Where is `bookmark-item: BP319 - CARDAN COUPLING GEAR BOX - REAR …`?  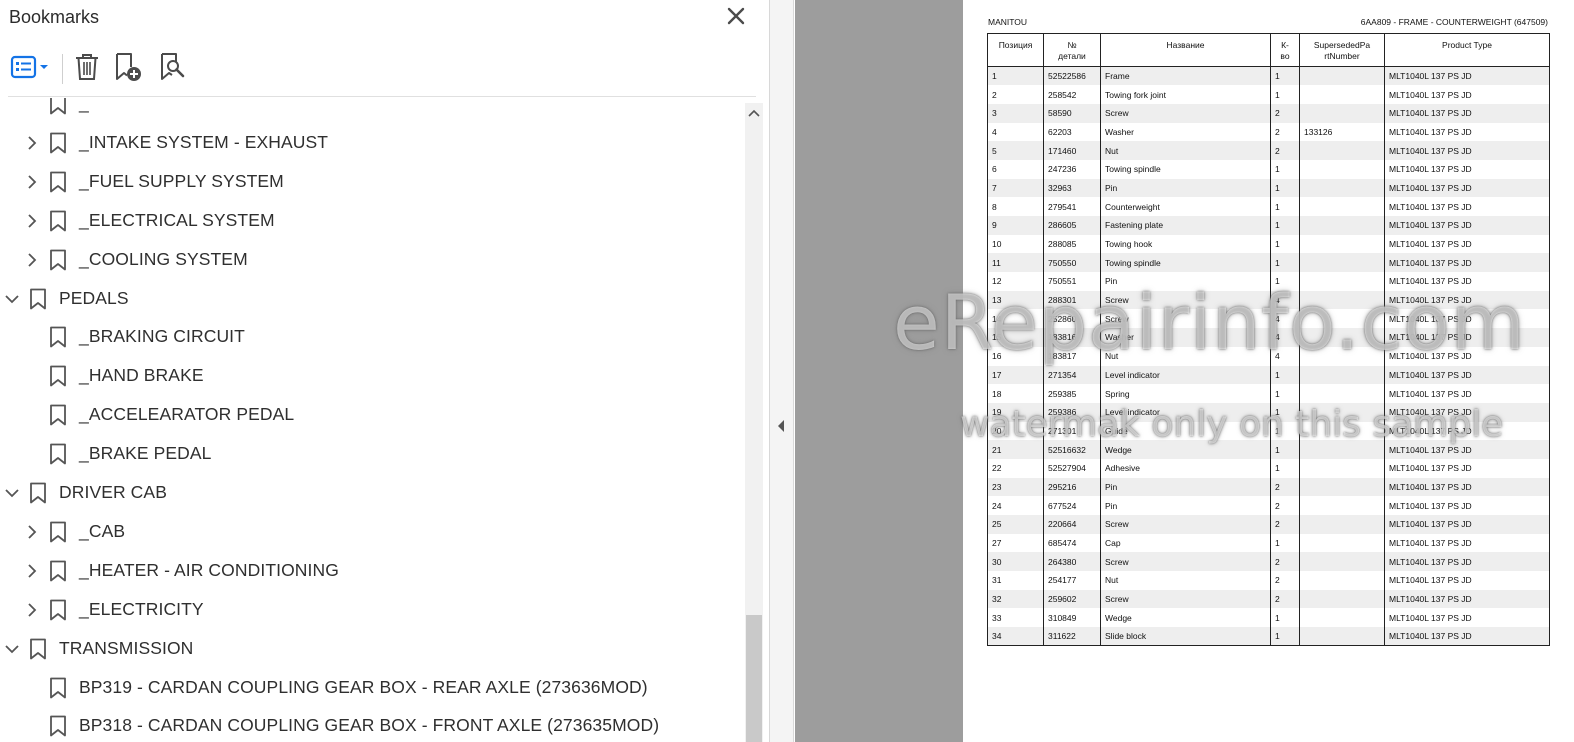
bookmark-item: BP319 - CARDAN COUPLING GEAR BOX - REAR … is located at coordinates (372, 687).